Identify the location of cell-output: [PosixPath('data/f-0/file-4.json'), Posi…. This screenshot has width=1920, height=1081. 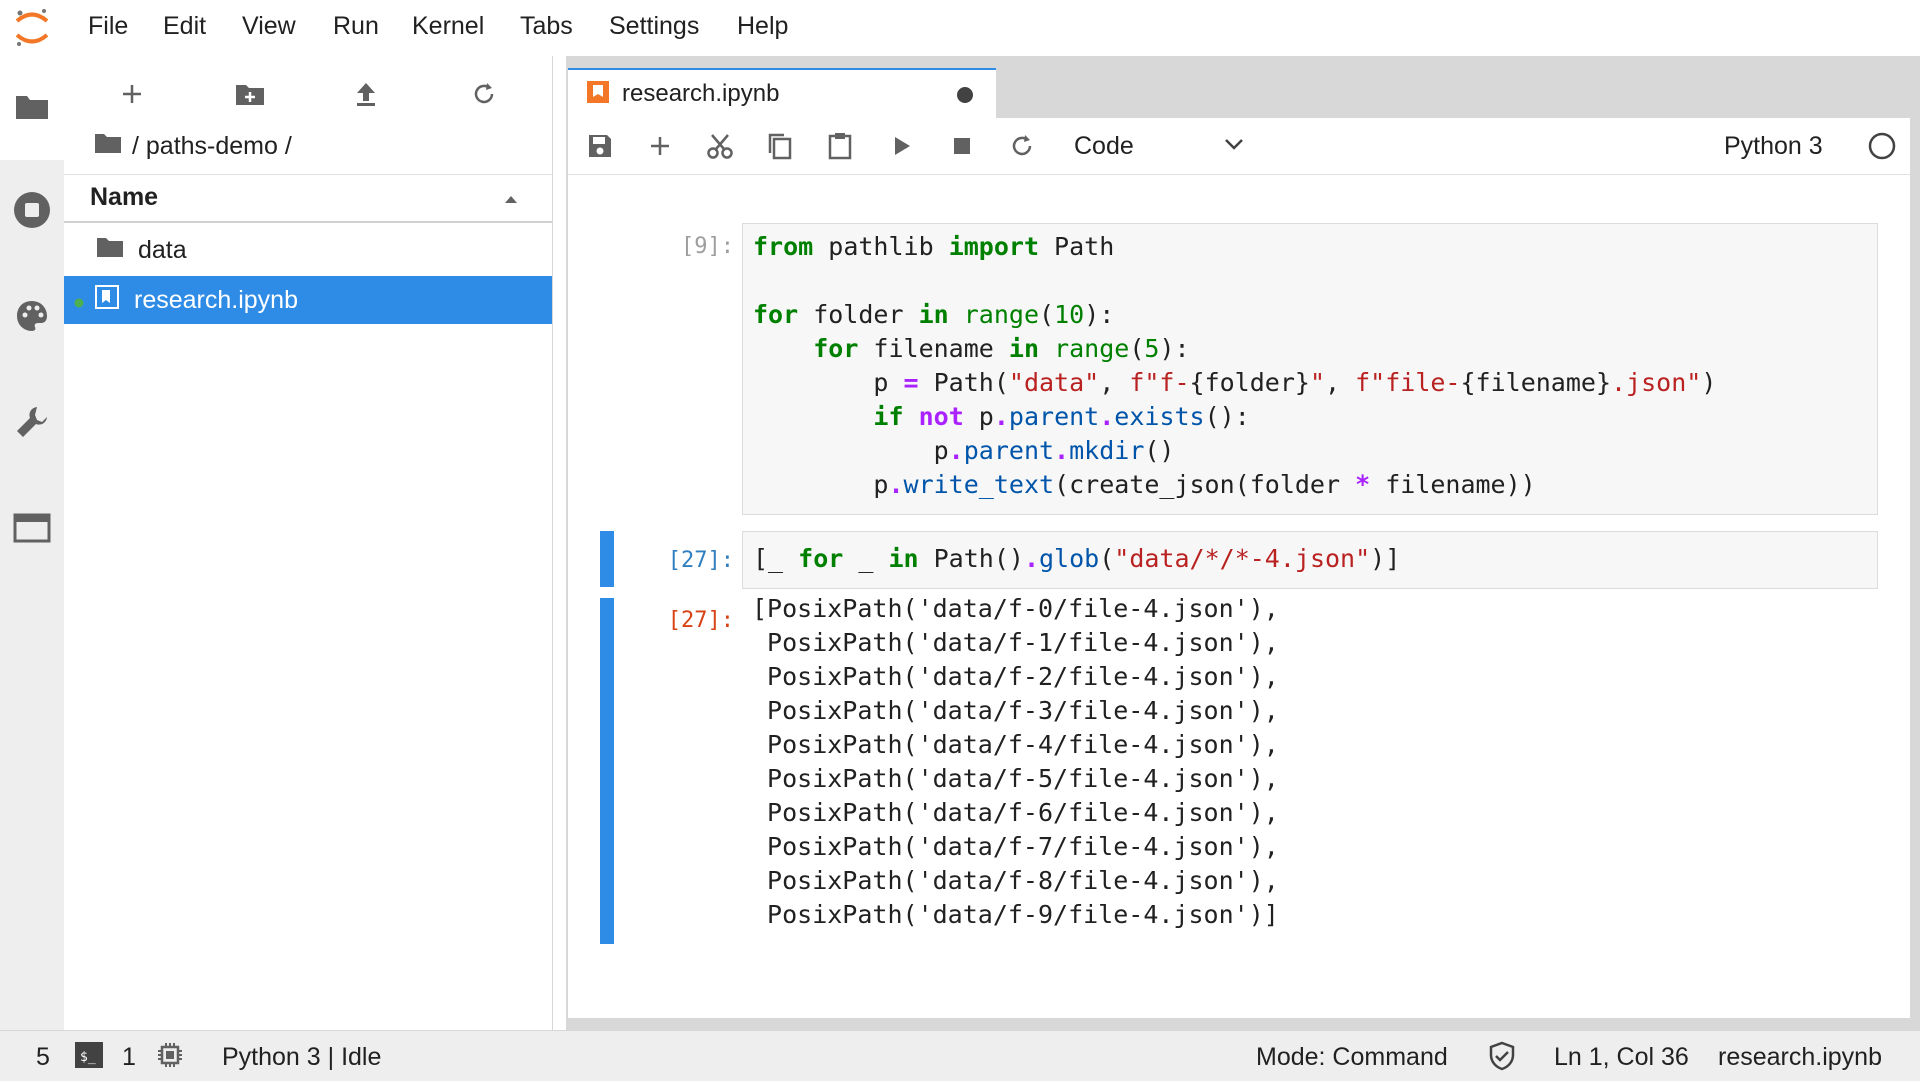
(1015, 761).